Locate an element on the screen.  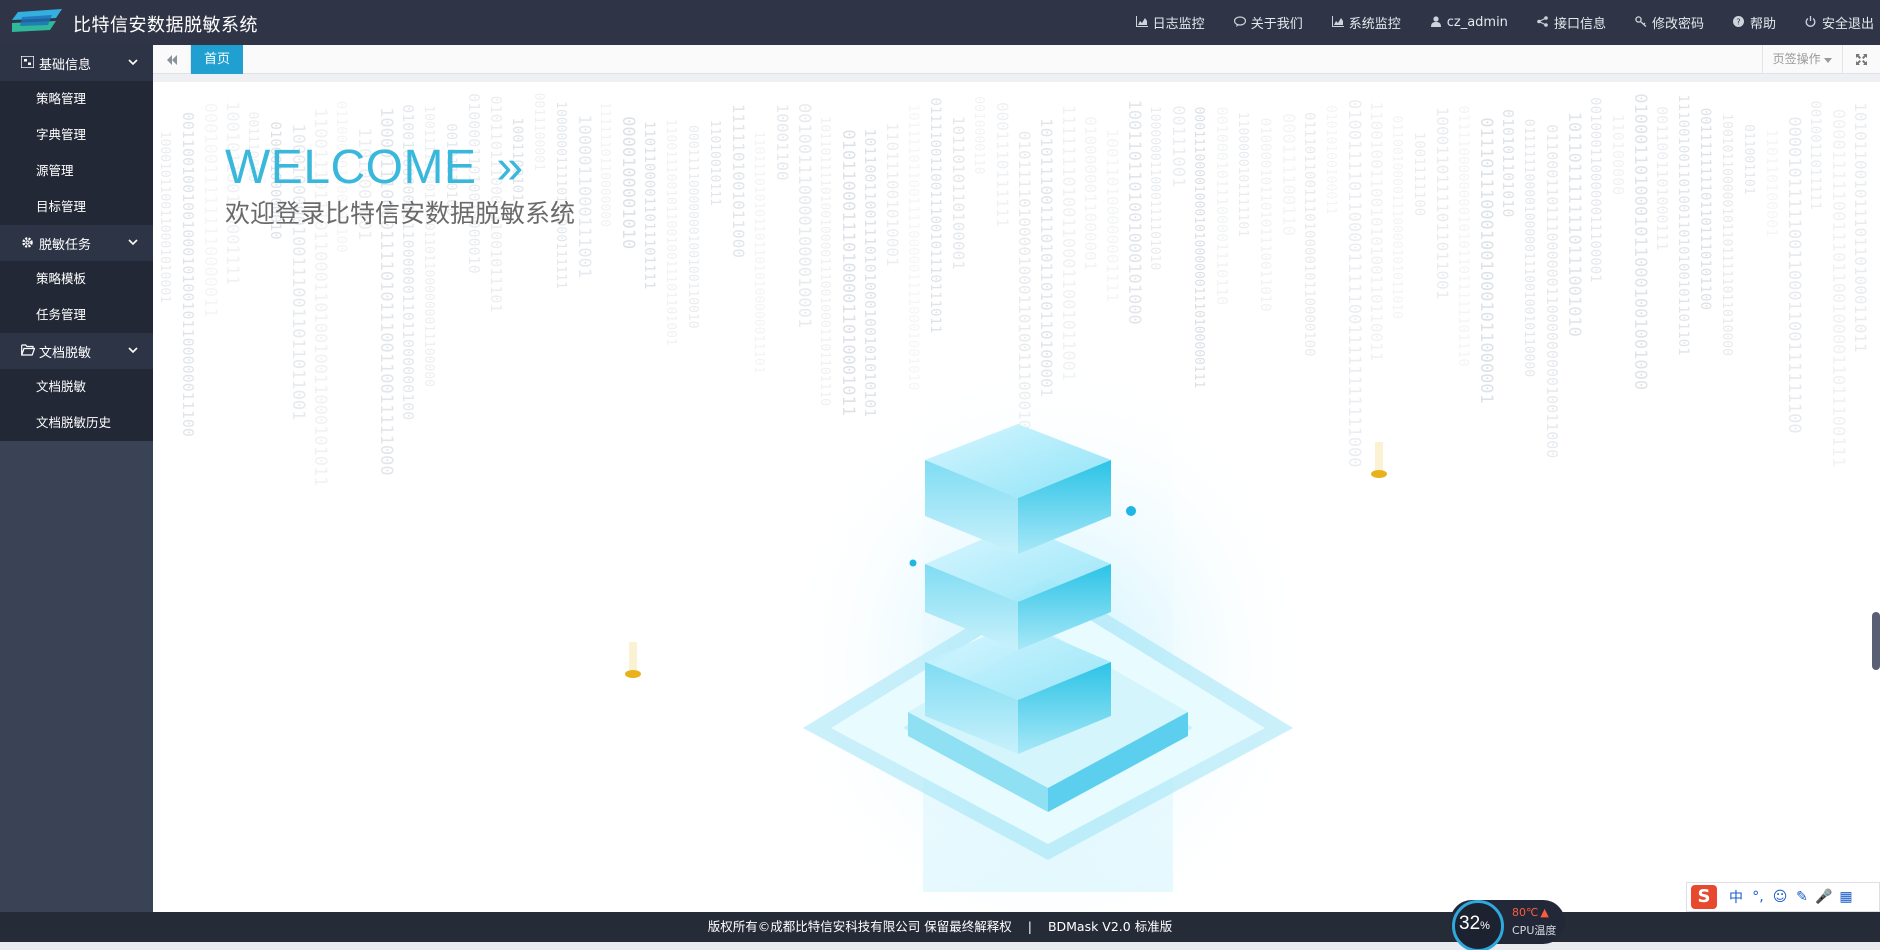
sidebar-items-basic-info: 策略管理 字典管理 源管理 目标管理 is located at coordinates (76, 153).